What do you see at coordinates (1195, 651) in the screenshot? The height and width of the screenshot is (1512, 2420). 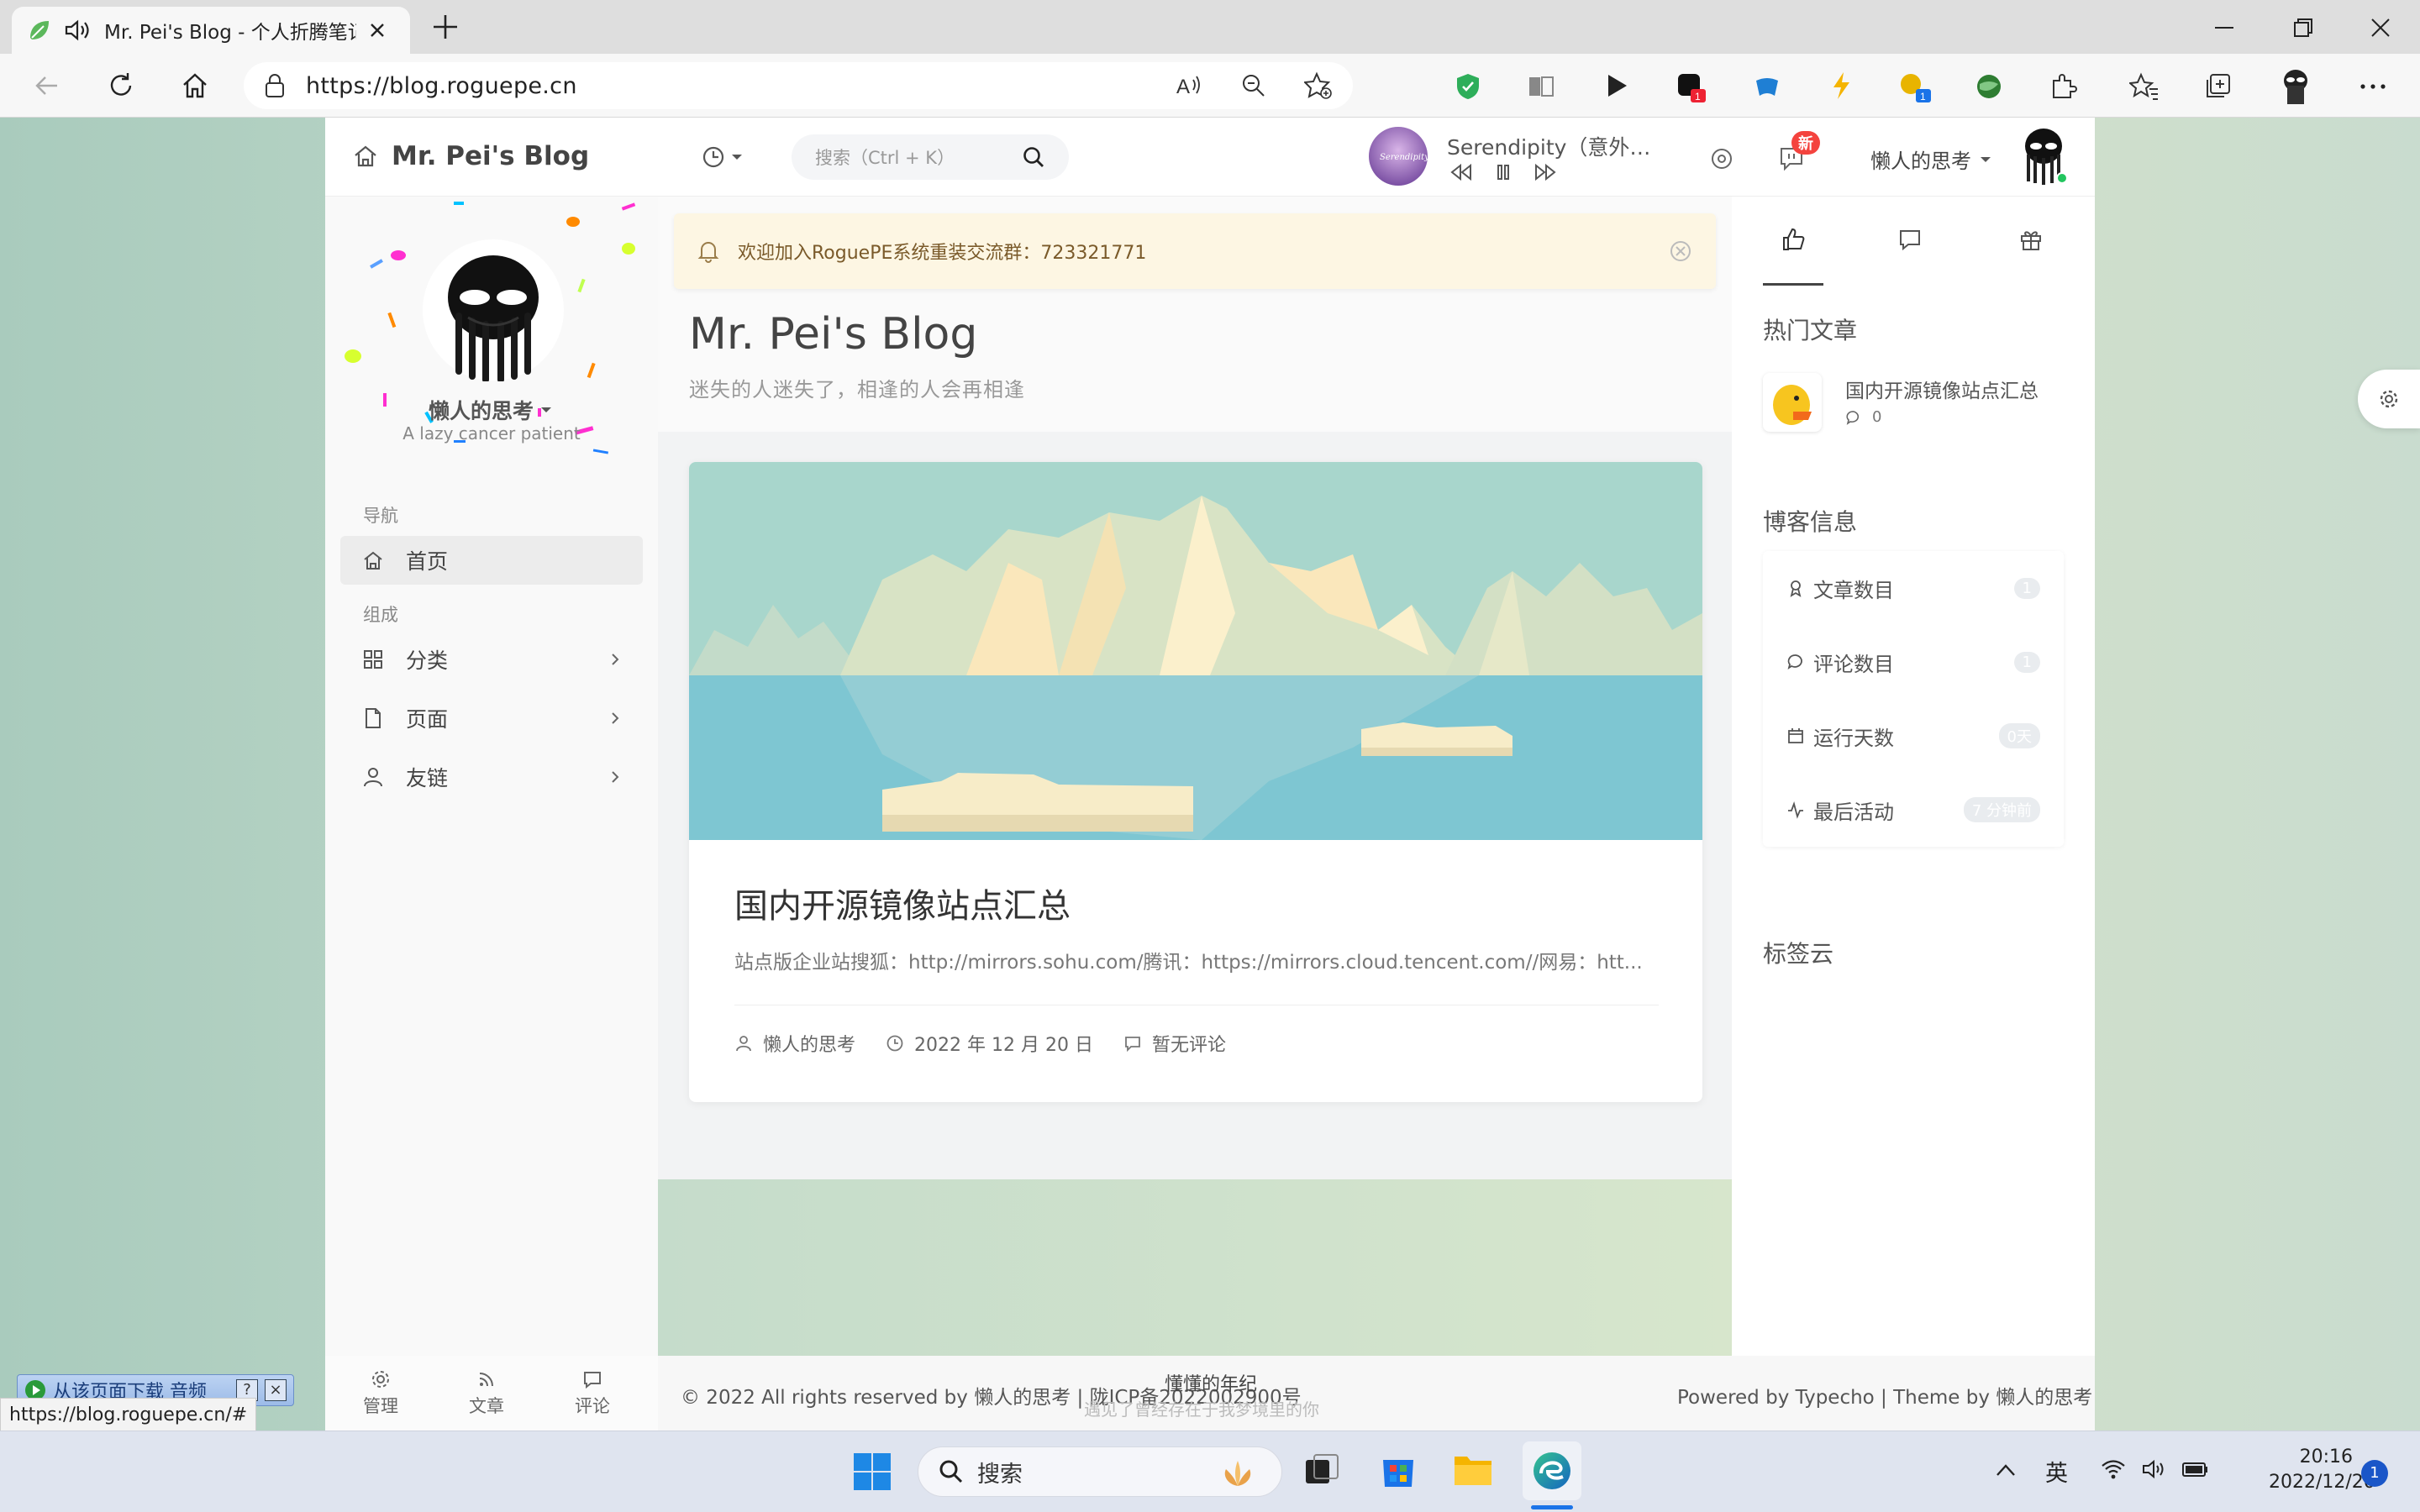 I see `post-cover-image` at bounding box center [1195, 651].